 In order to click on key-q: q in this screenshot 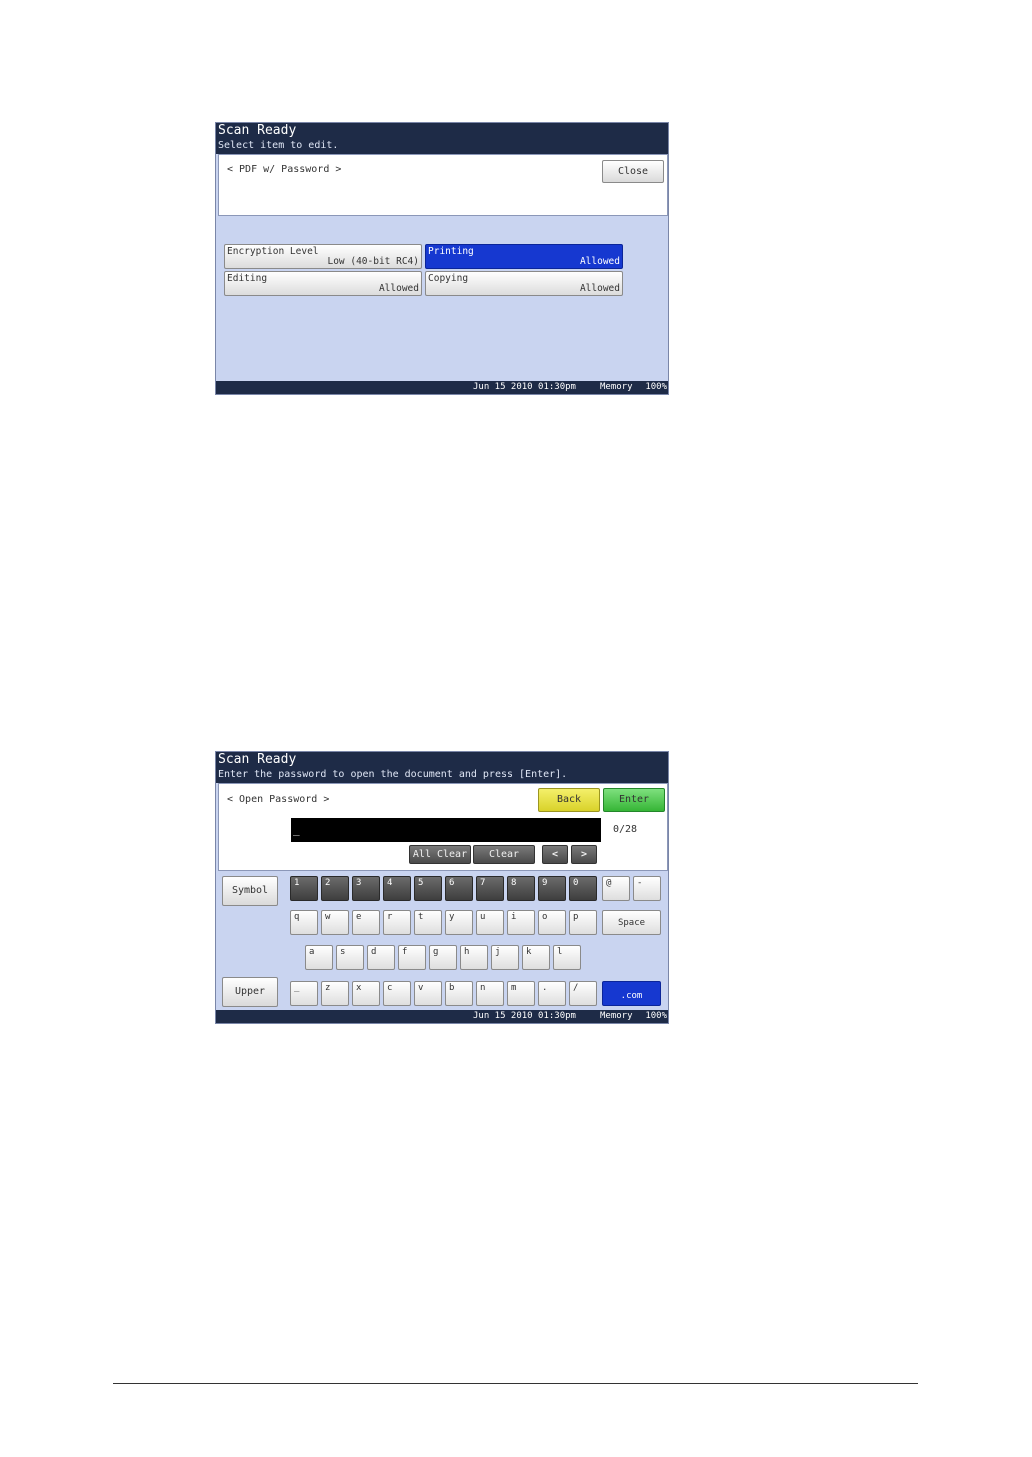, I will do `click(304, 922)`.